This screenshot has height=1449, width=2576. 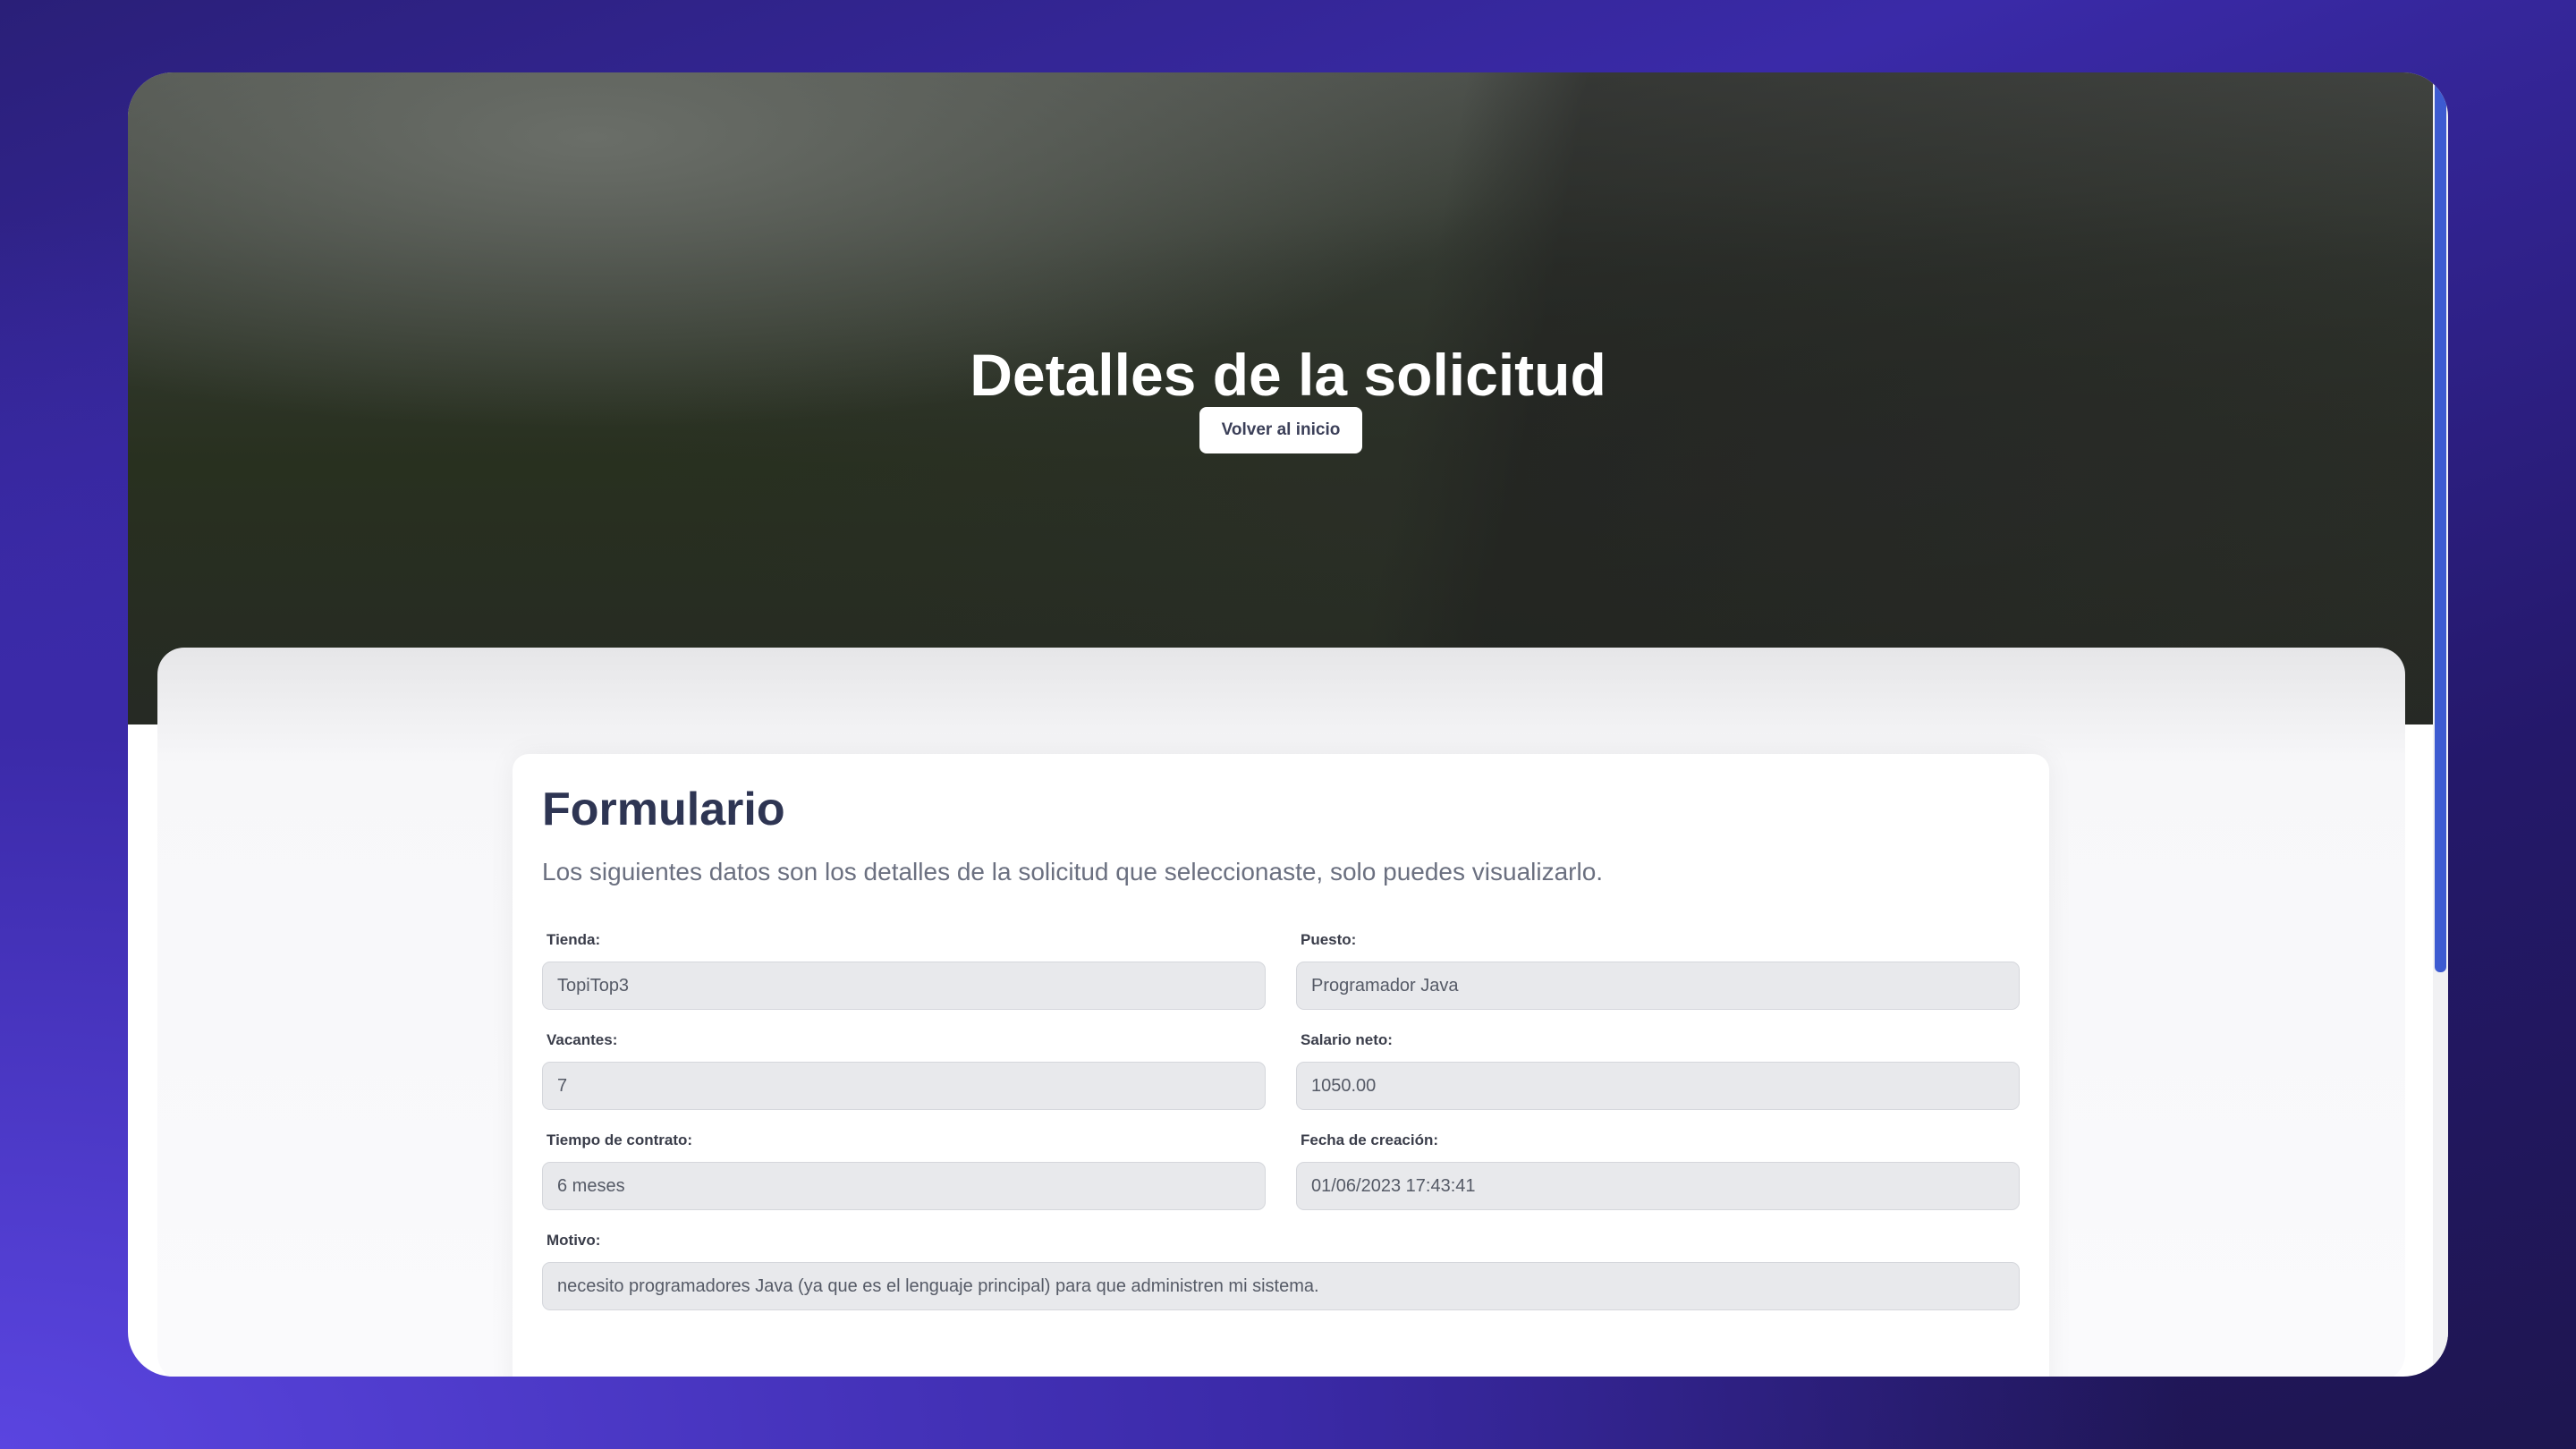 I want to click on field-label: Salario neto:, so click(x=1347, y=1039).